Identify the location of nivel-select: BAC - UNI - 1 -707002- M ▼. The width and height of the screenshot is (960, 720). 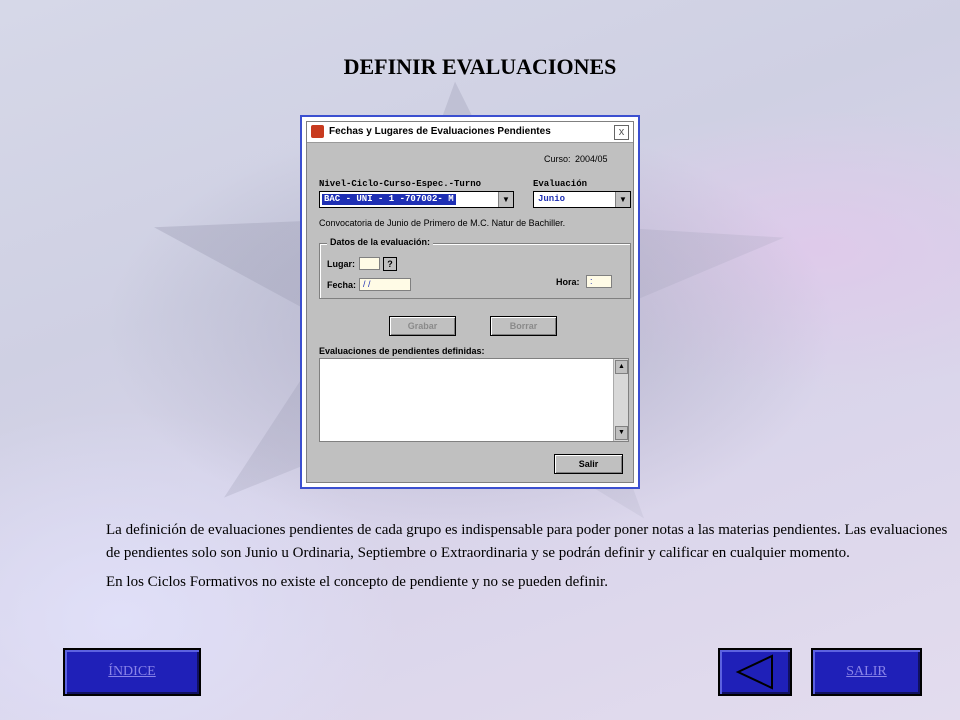
(416, 199).